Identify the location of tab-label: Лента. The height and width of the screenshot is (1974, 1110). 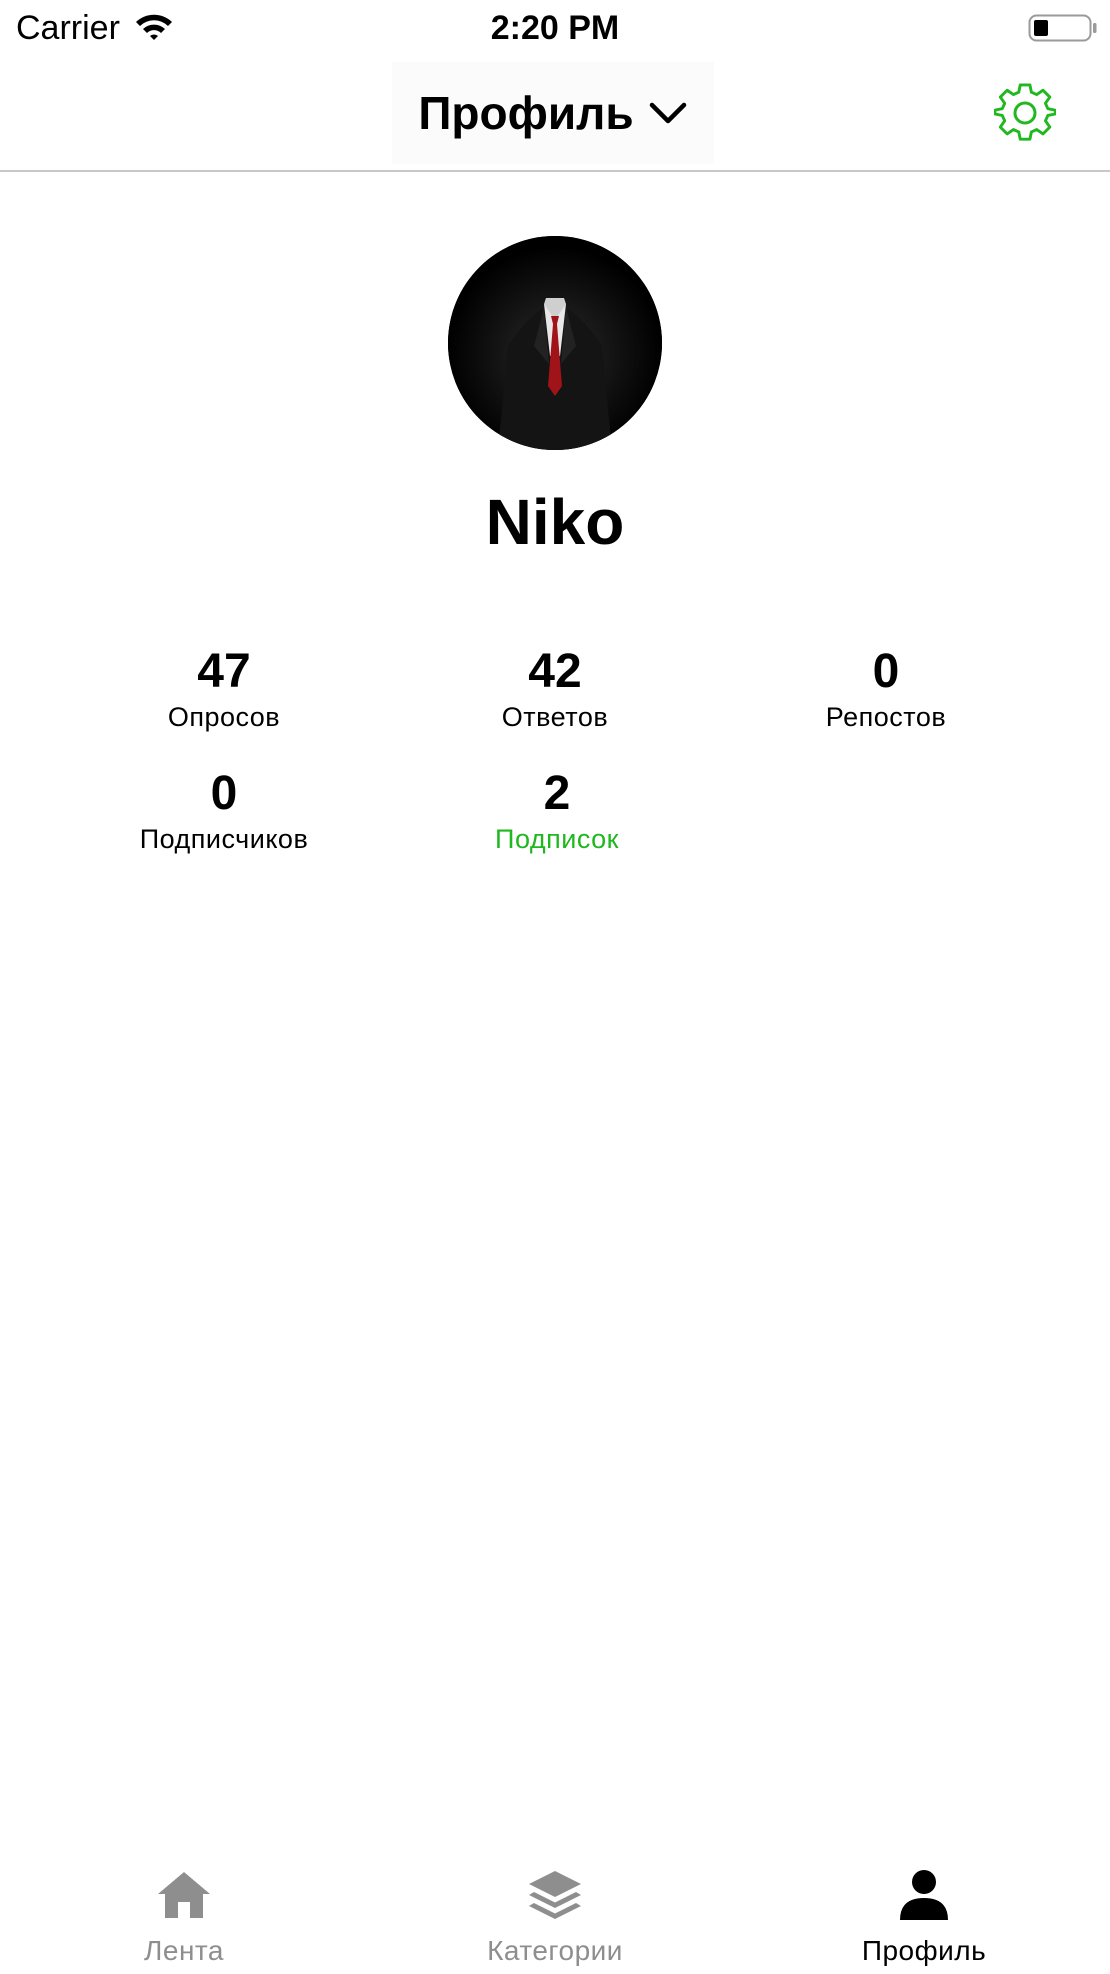
(184, 1950).